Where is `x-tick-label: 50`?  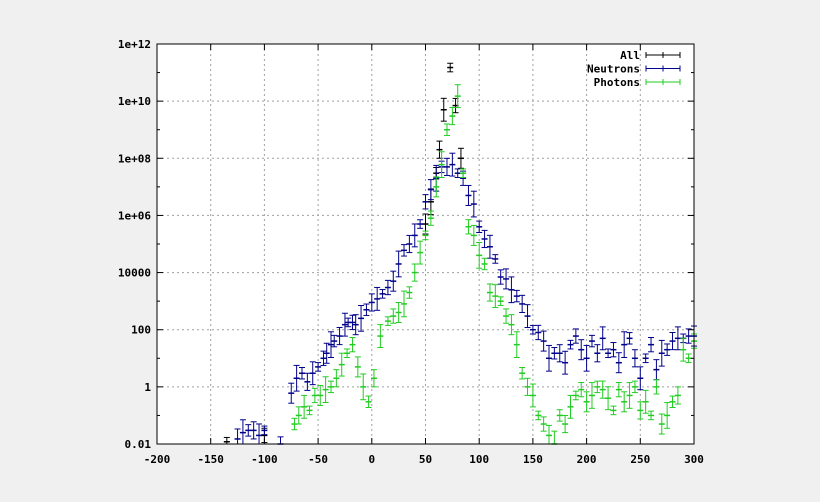
x-tick-label: 50 is located at coordinates (425, 459).